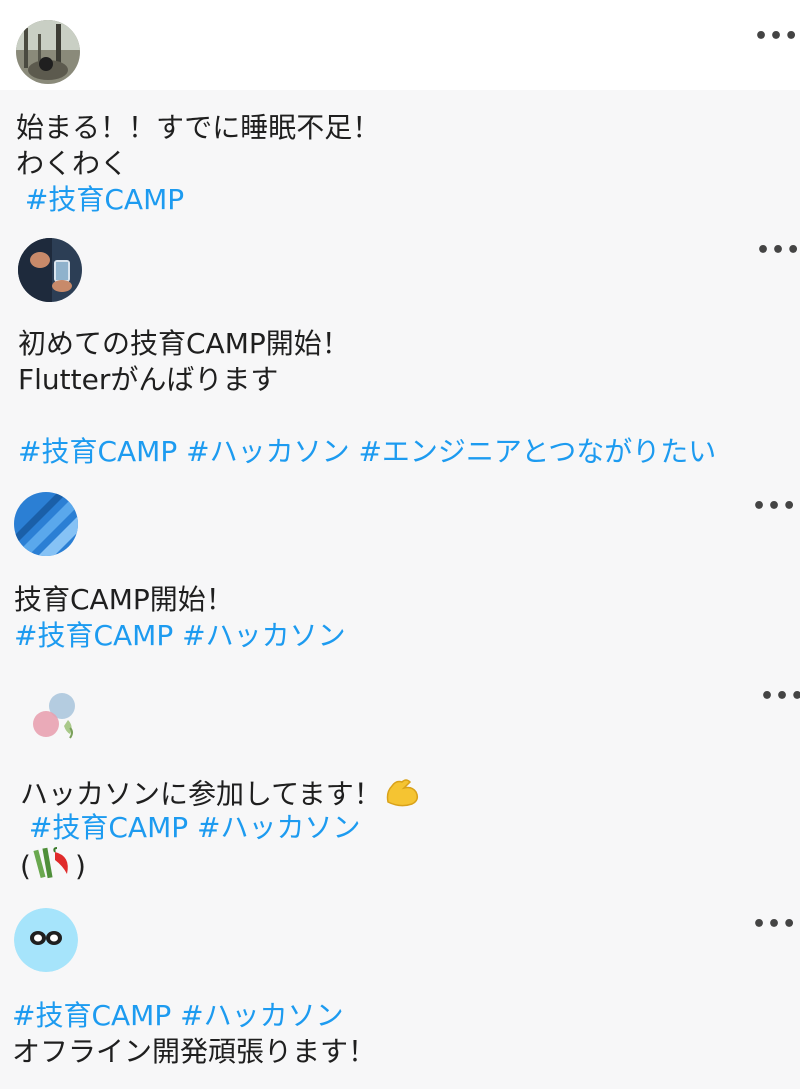  Describe the element at coordinates (25, 866) in the screenshot. I see `paren-open: (` at that location.